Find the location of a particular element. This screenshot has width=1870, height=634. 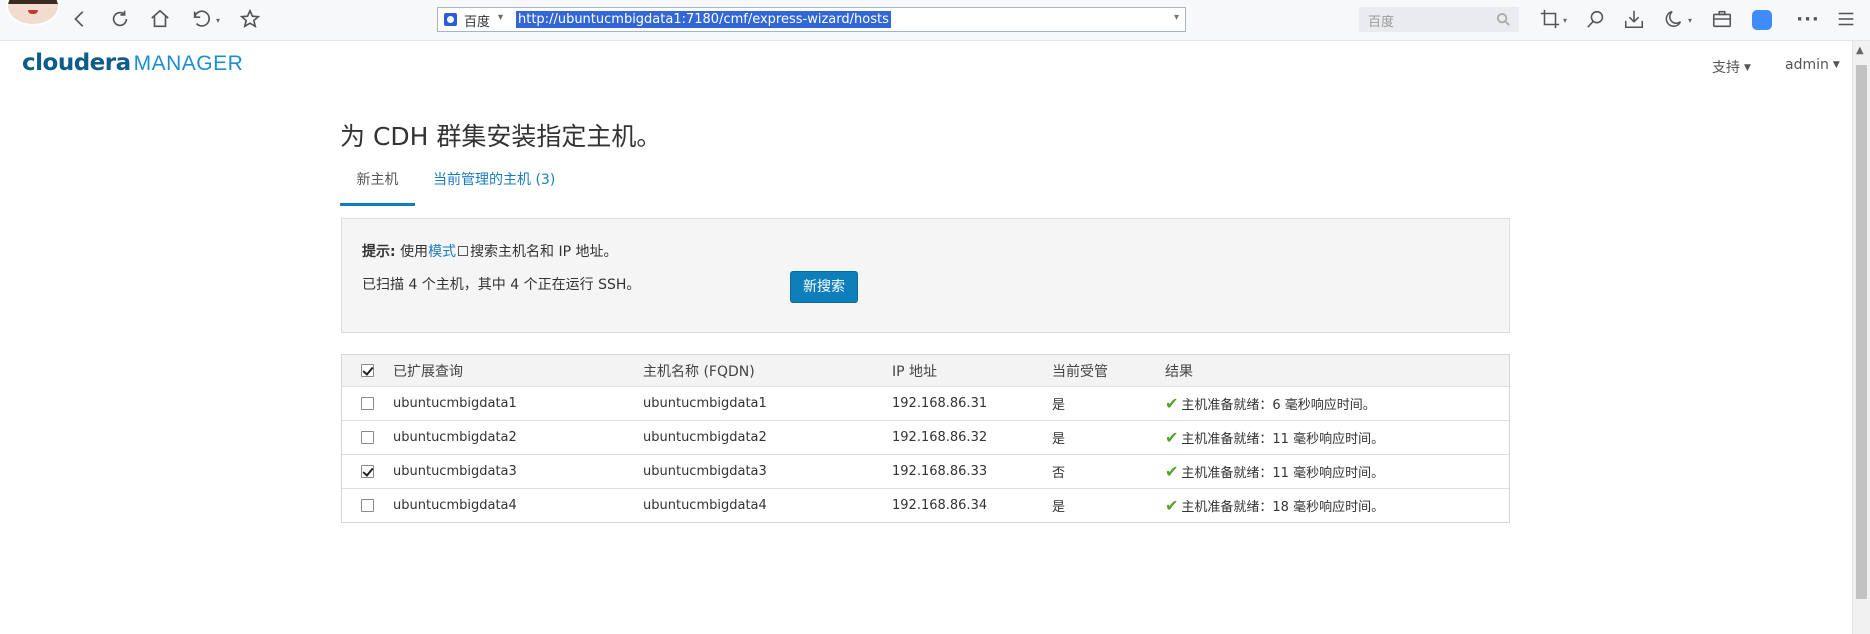

hint-suffix: 搜索主机名和 IP 地址。 is located at coordinates (544, 252).